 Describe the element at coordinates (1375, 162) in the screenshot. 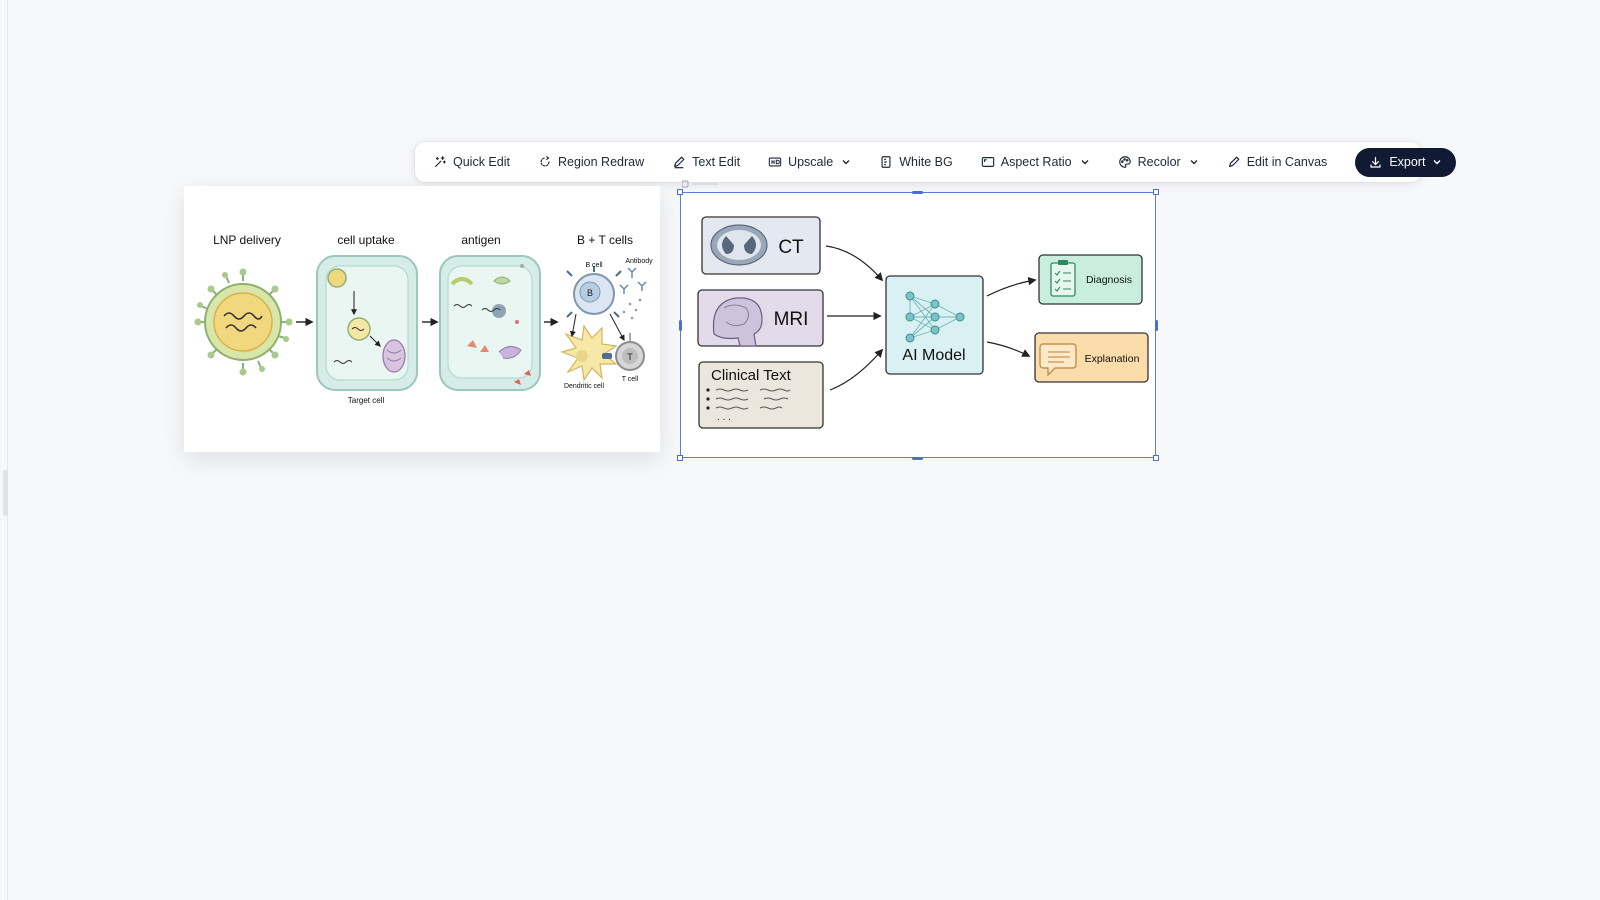

I see `download-icon` at that location.